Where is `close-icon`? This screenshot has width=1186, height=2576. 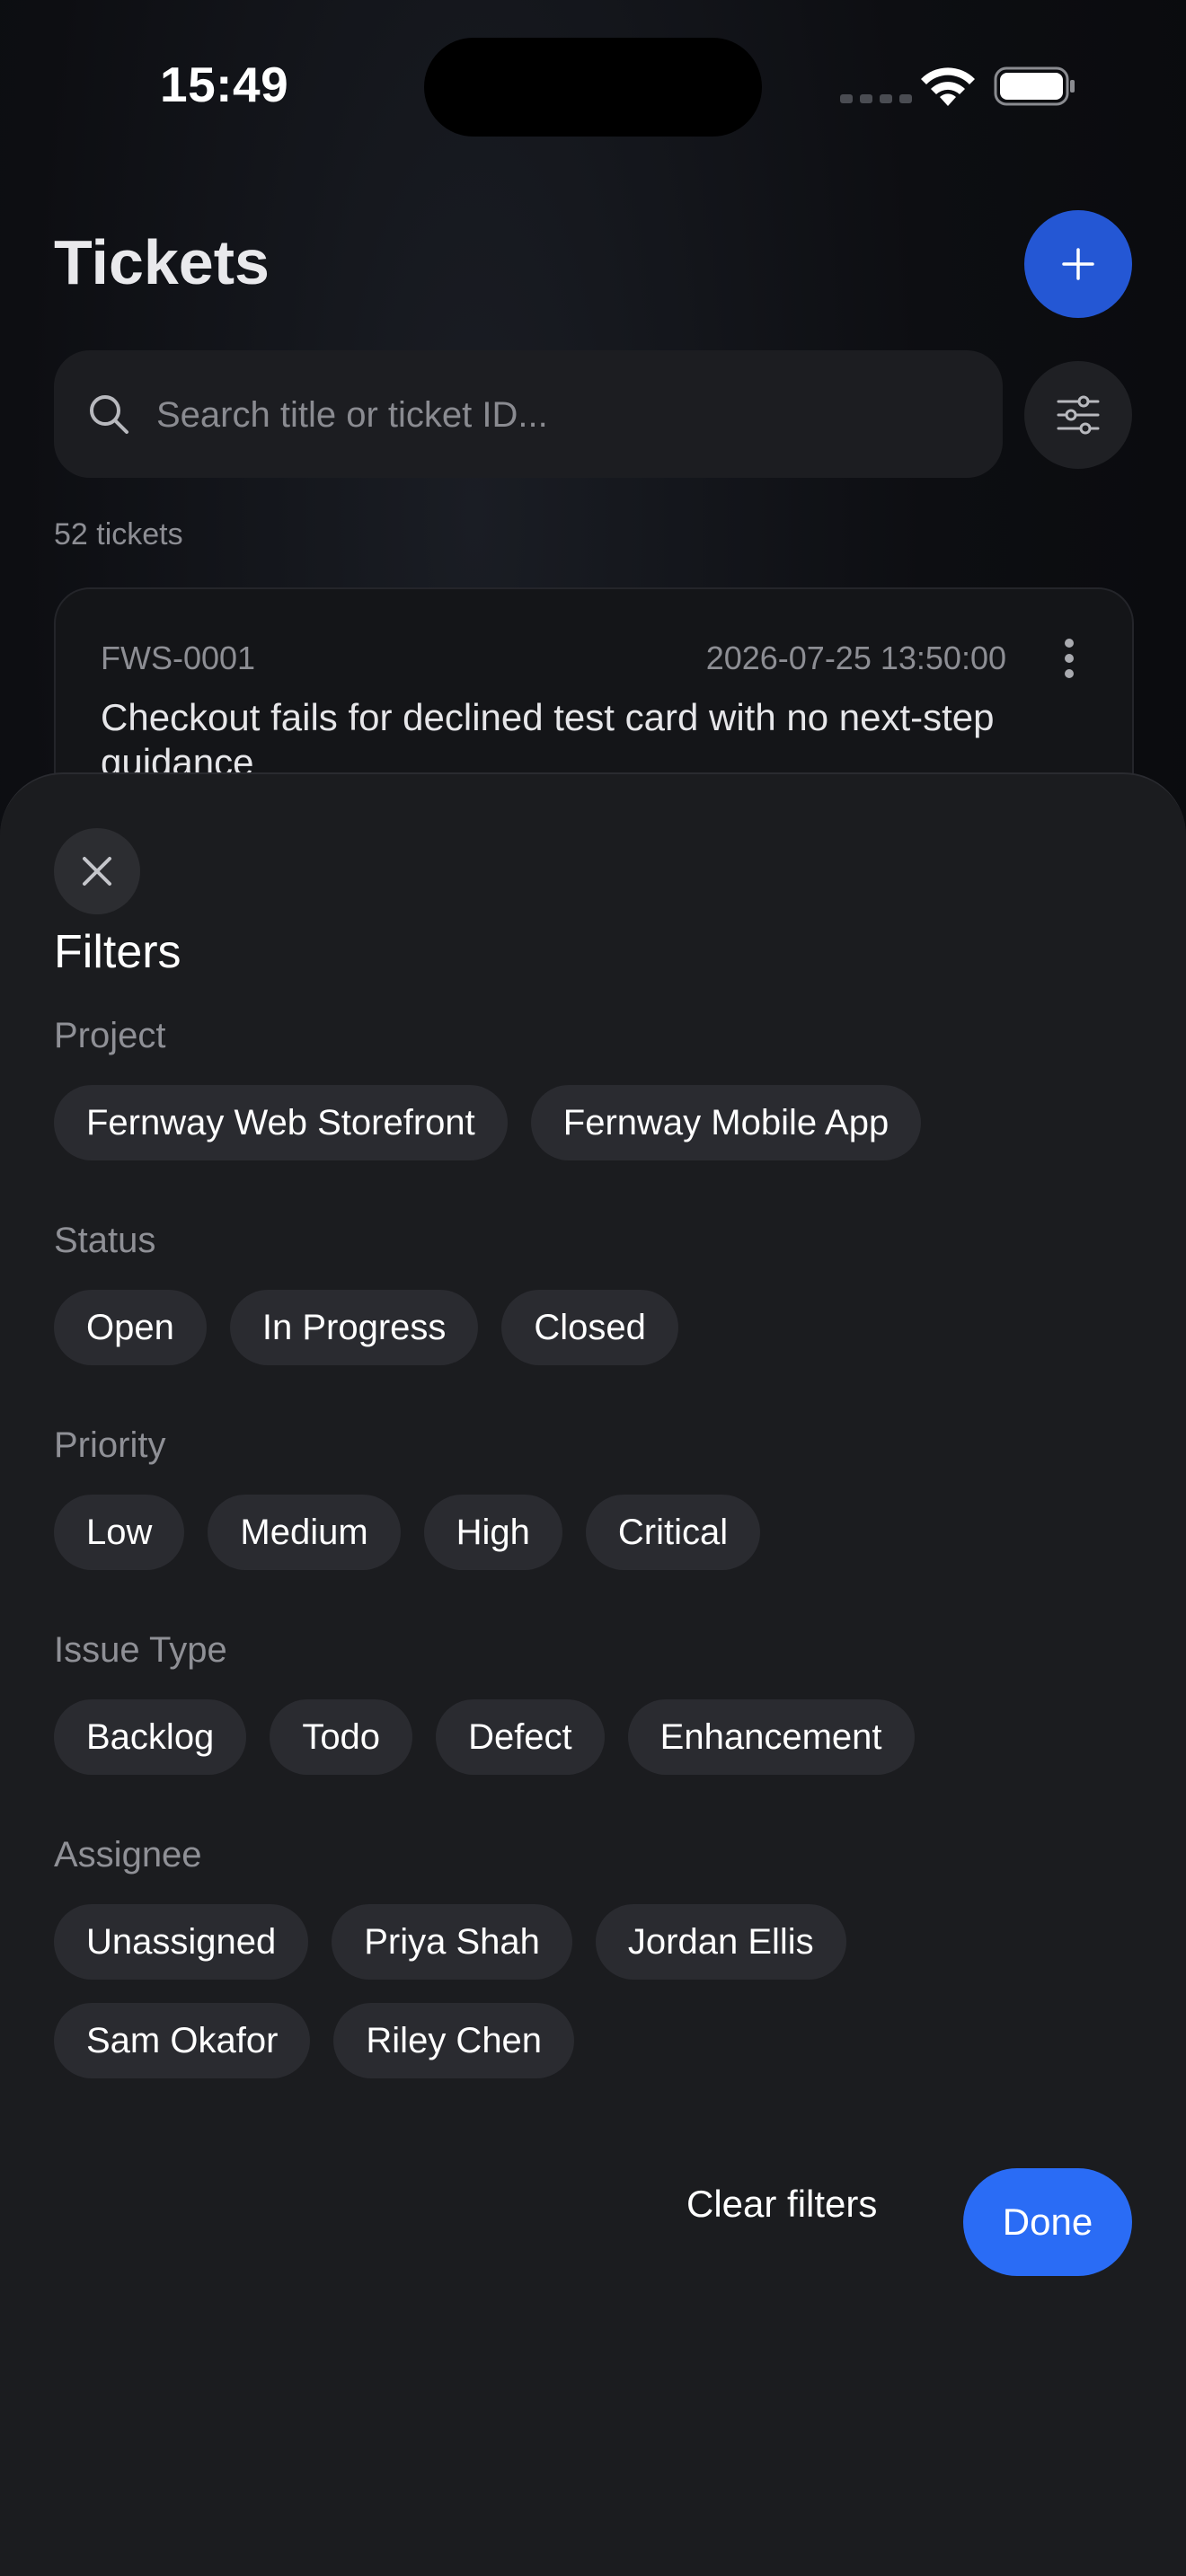 close-icon is located at coordinates (97, 871).